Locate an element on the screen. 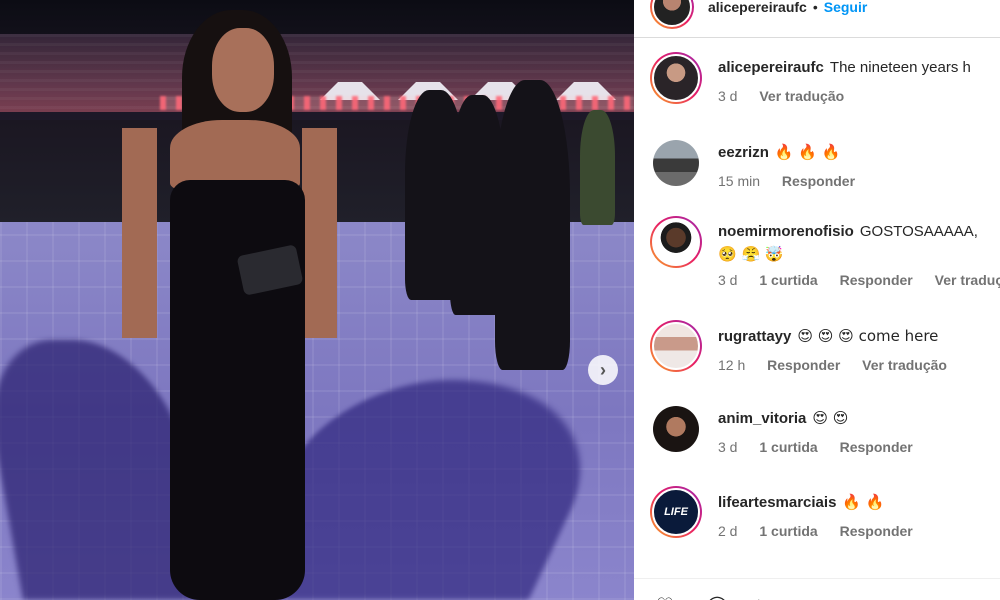  life-logo: LIFE is located at coordinates (676, 512).